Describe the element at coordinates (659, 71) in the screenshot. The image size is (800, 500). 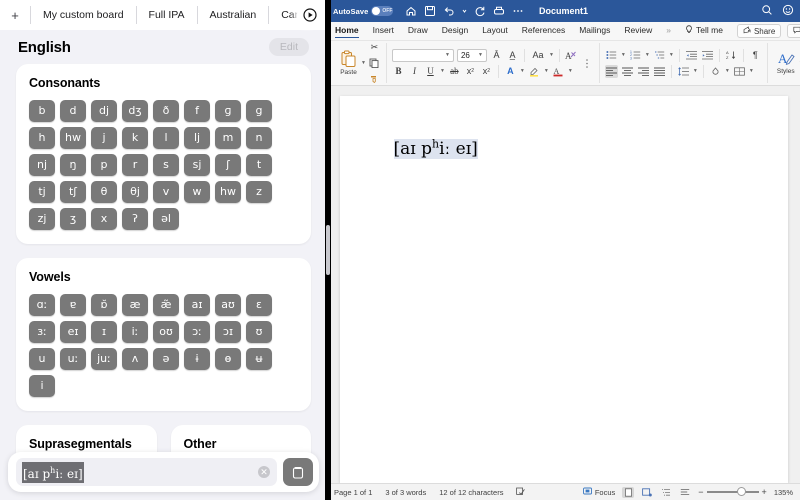
I see `justify-button` at that location.